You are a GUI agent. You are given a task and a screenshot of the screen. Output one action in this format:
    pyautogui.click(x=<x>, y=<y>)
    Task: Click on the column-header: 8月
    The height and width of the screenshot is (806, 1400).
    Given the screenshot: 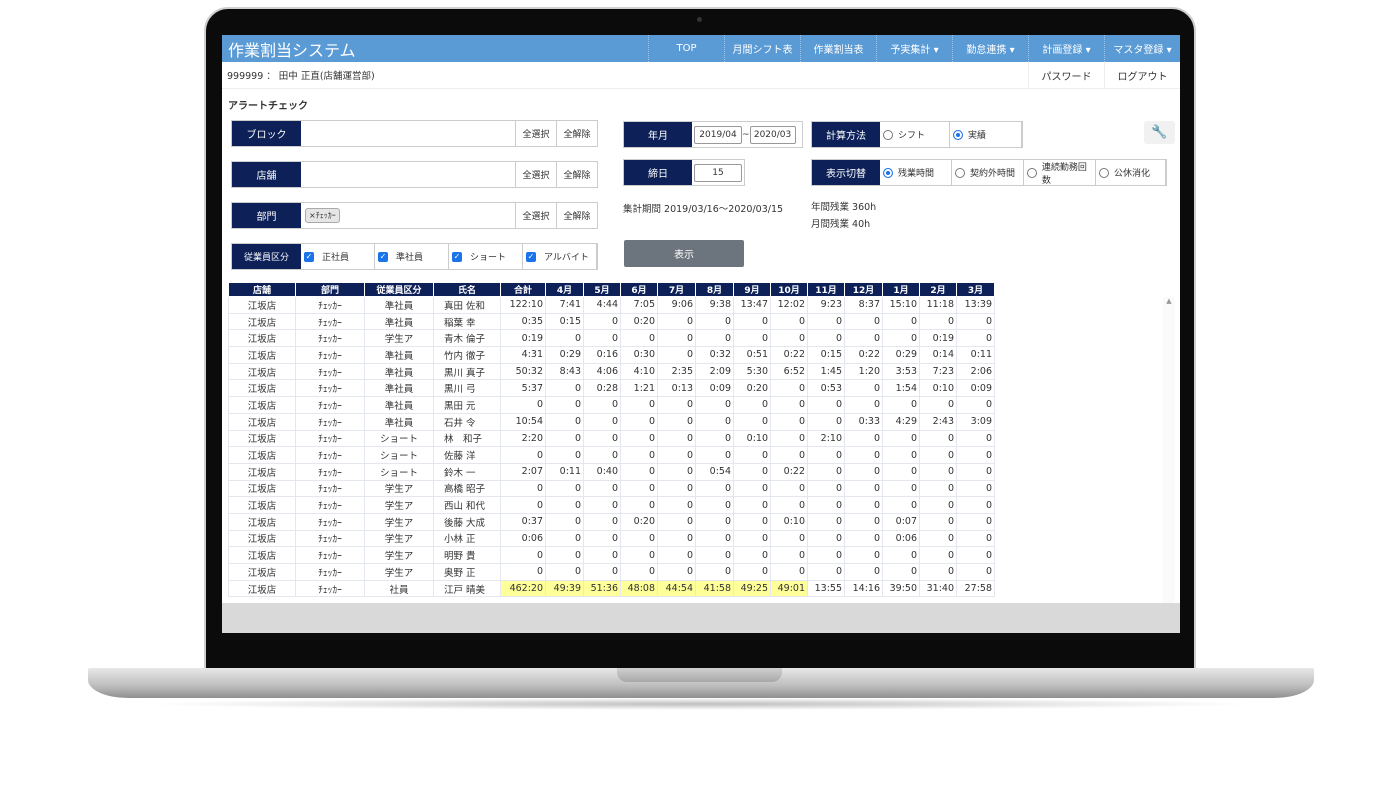 What is the action you would take?
    pyautogui.click(x=714, y=289)
    